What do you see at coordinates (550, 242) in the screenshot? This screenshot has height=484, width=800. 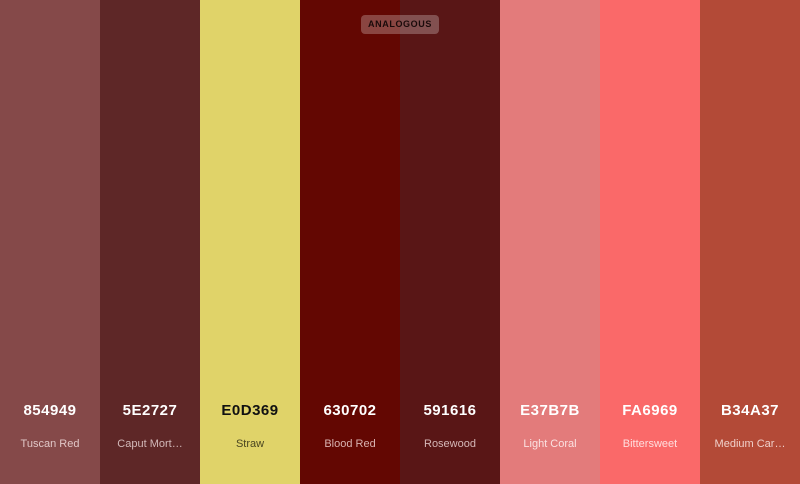 I see `swatch-6: E37B7B Light Coral` at bounding box center [550, 242].